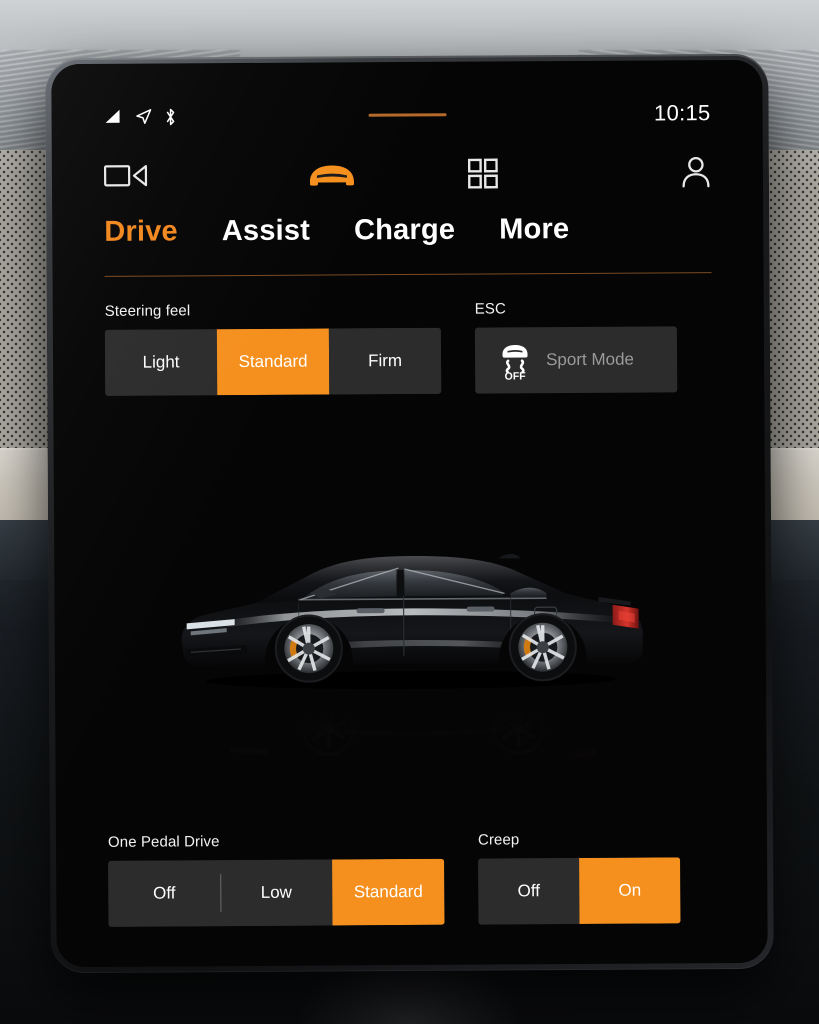  What do you see at coordinates (114, 117) in the screenshot?
I see `signal-bars-icon` at bounding box center [114, 117].